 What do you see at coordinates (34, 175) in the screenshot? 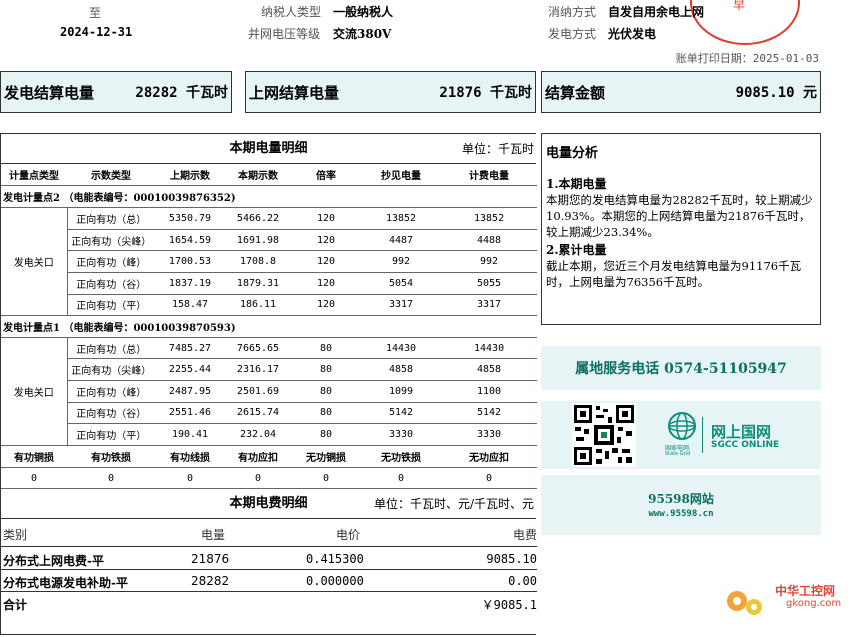
I see `column-header: 计量点类型` at bounding box center [34, 175].